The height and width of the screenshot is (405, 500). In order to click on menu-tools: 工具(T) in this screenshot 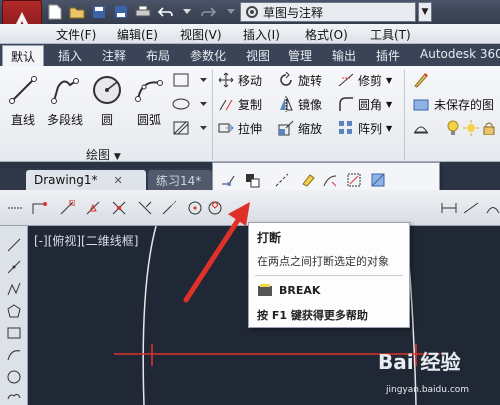, I will do `click(390, 34)`.